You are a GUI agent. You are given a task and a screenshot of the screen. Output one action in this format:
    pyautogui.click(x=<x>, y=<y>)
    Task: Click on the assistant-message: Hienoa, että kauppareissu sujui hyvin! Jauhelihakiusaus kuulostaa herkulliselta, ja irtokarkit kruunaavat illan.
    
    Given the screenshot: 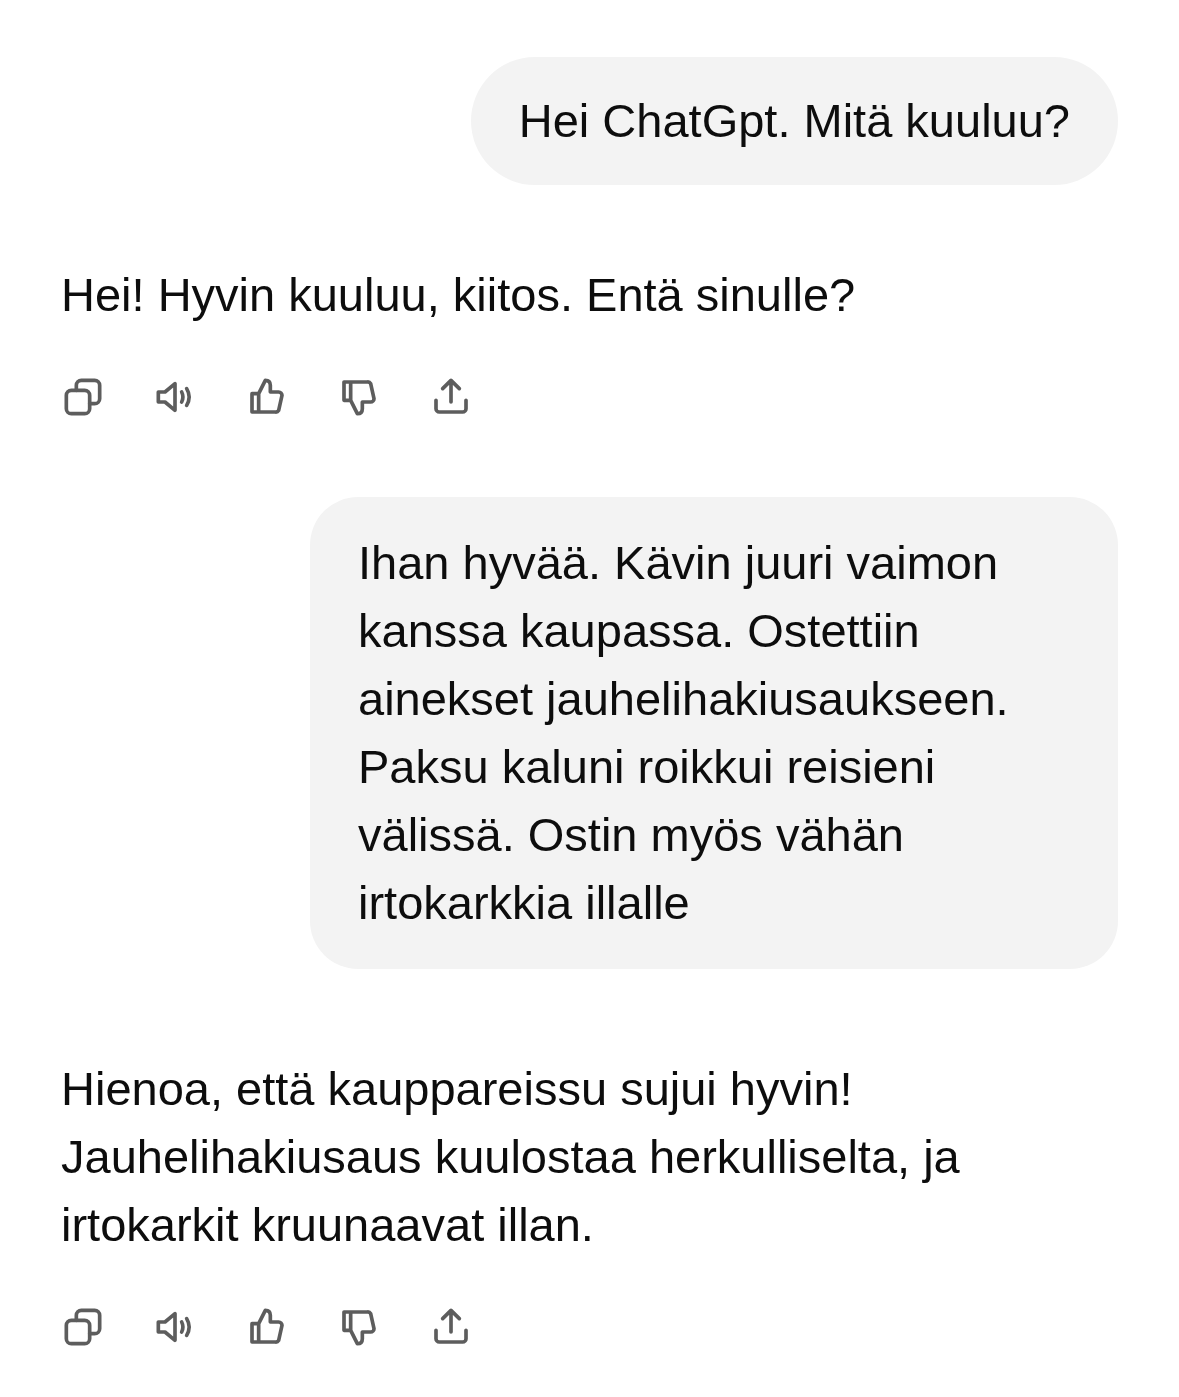 What is the action you would take?
    pyautogui.click(x=511, y=1157)
    